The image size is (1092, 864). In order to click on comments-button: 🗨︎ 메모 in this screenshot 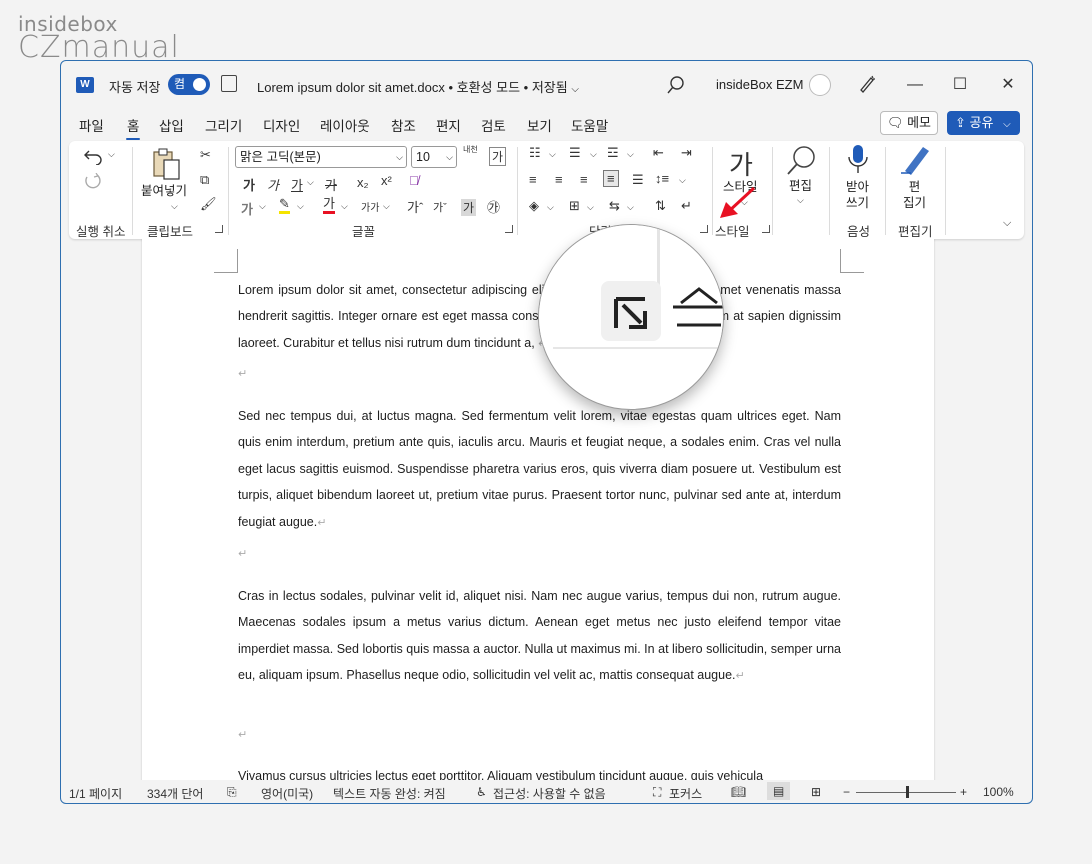, I will do `click(909, 123)`.